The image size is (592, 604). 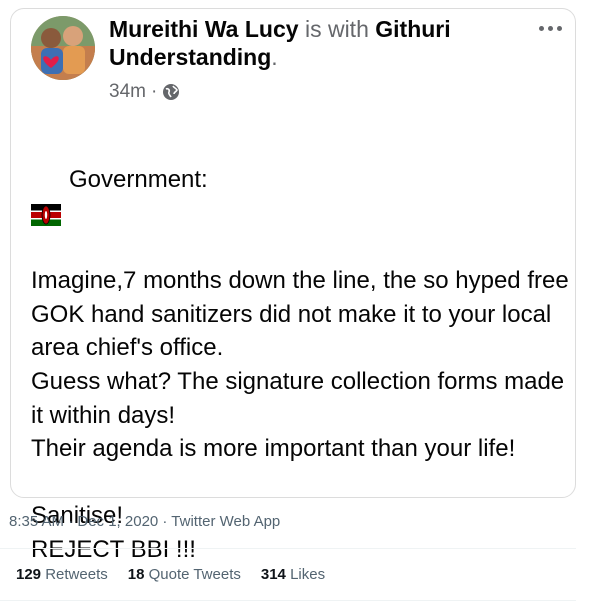 What do you see at coordinates (171, 92) in the screenshot?
I see `globe-icon` at bounding box center [171, 92].